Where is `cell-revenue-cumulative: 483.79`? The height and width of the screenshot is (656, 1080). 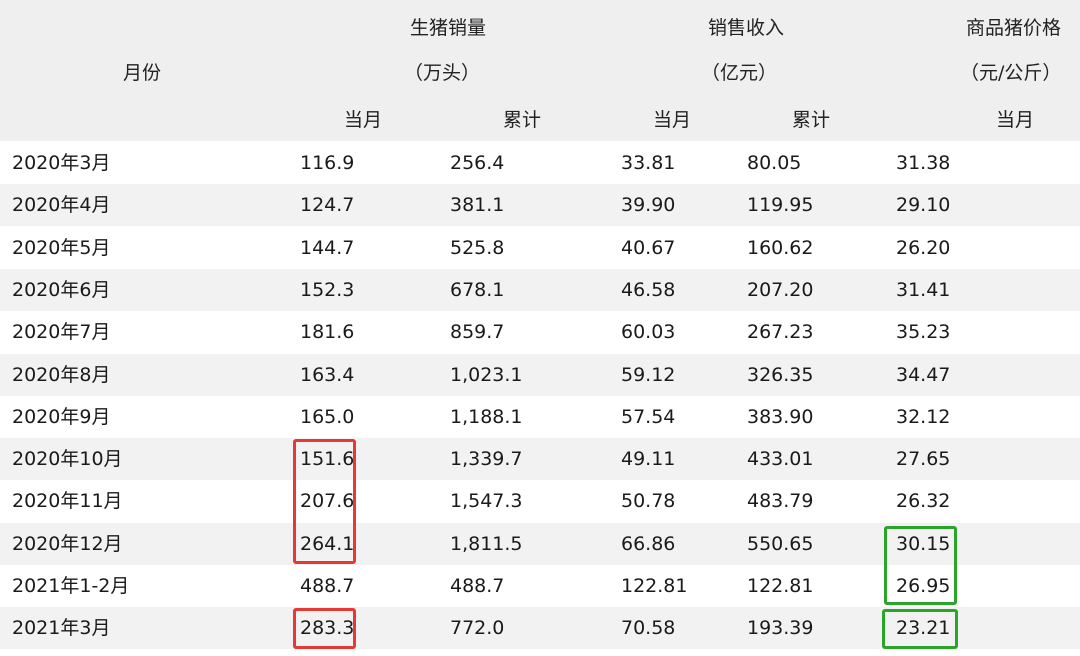
cell-revenue-cumulative: 483.79 is located at coordinates (780, 501).